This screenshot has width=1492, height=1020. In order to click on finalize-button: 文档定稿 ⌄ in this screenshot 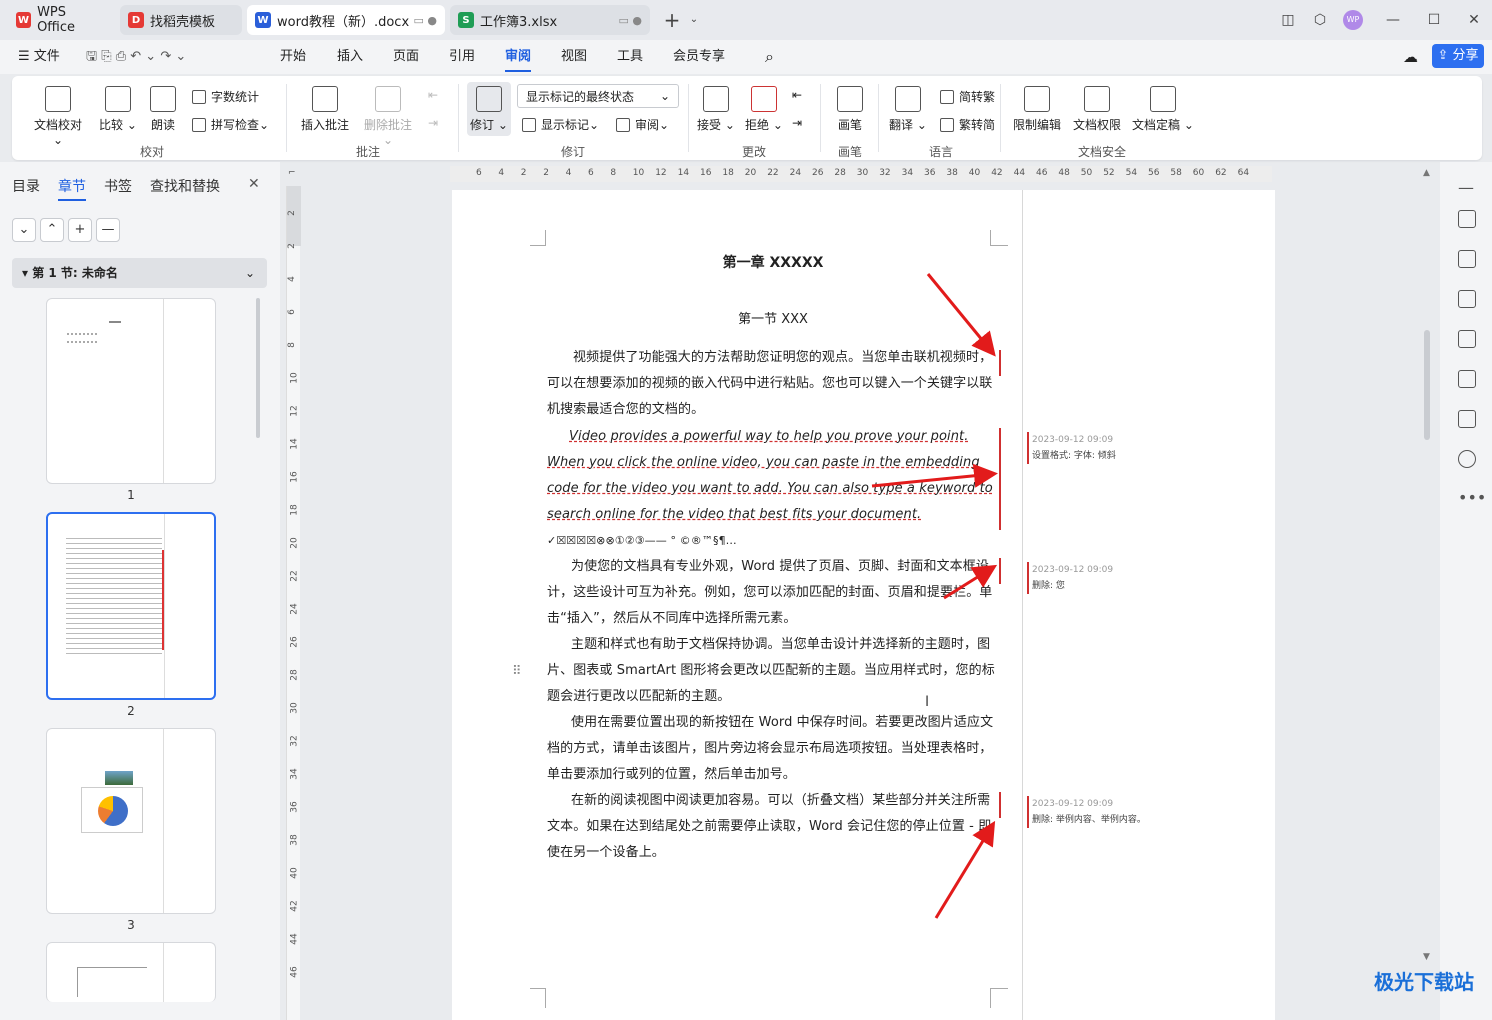, I will do `click(1163, 109)`.